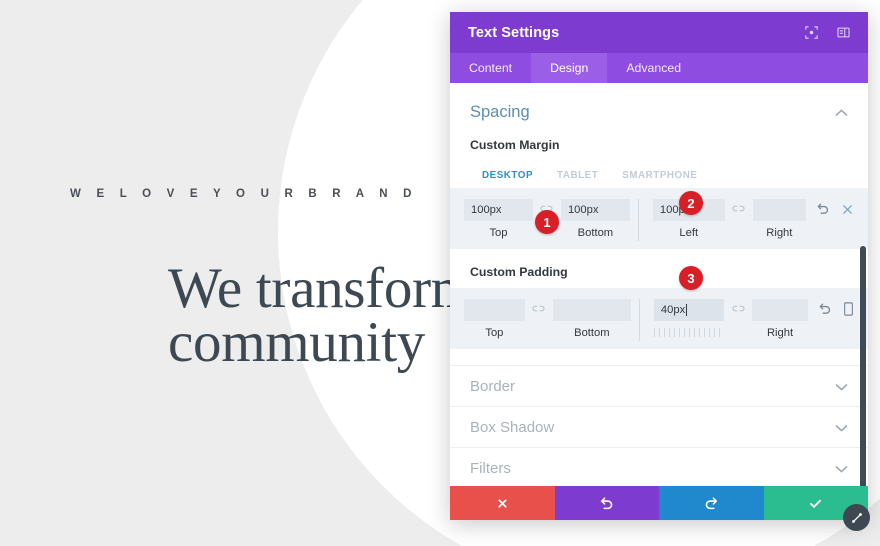 The image size is (880, 546). What do you see at coordinates (569, 68) in the screenshot?
I see `tab-design: Design` at bounding box center [569, 68].